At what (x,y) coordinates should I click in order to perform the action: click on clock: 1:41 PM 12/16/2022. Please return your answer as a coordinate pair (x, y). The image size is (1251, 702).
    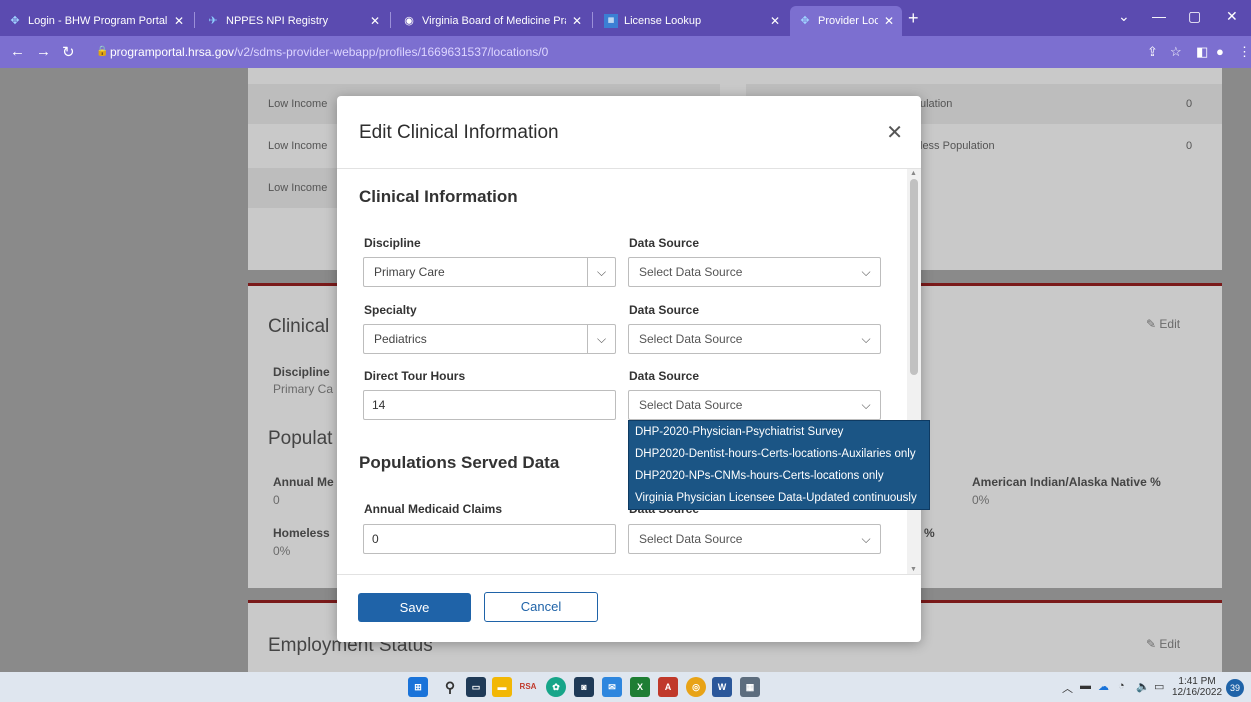
    Looking at the image, I should click on (1197, 687).